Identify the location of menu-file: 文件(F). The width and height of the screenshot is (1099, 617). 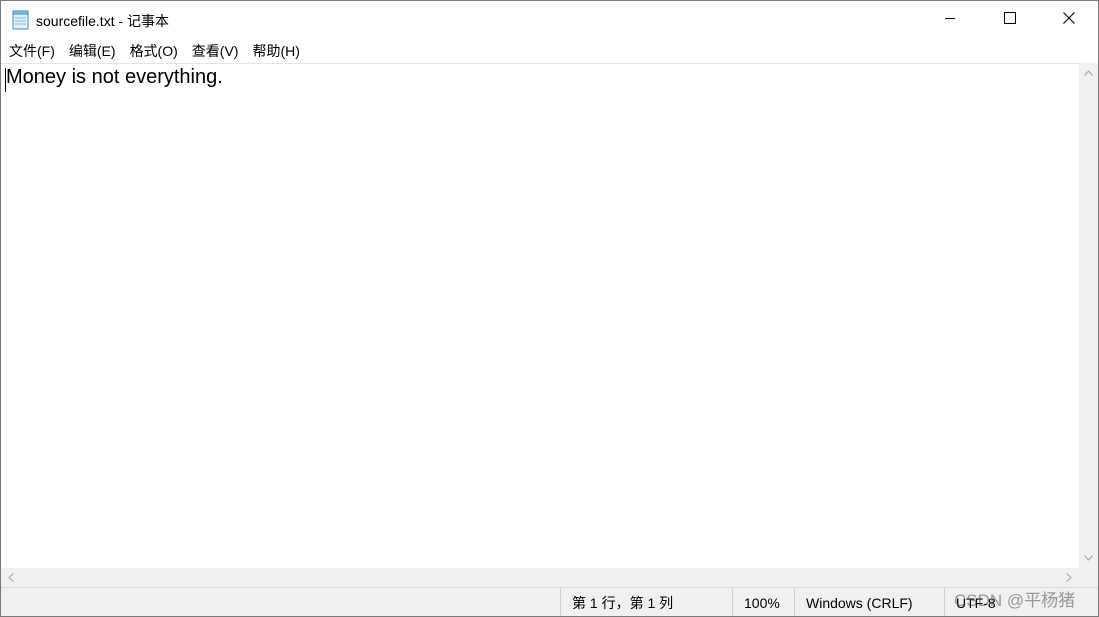
(31, 51).